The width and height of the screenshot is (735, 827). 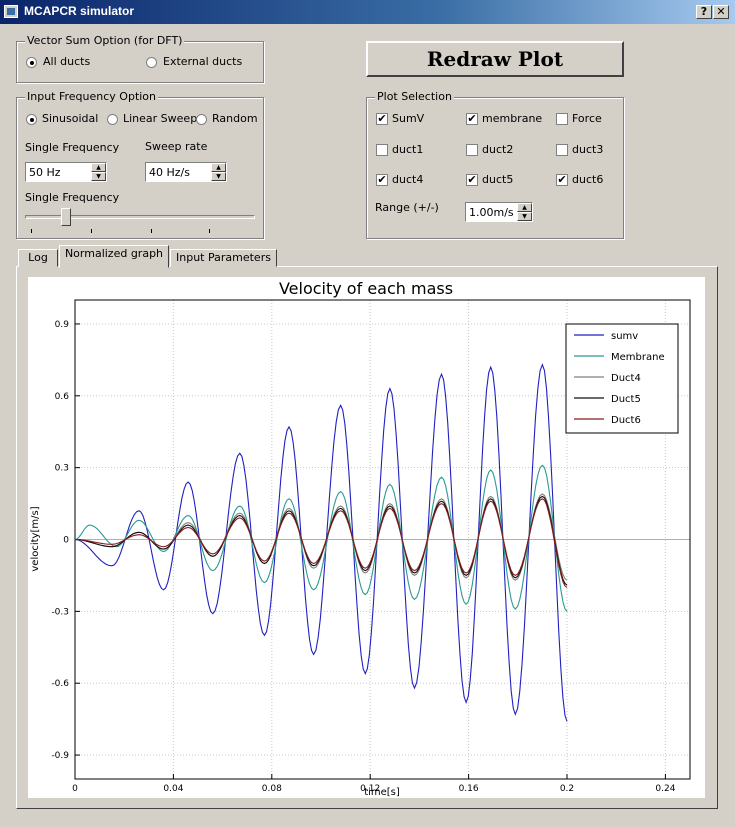 I want to click on tab-normalized-graph: Normalized graph, so click(x=114, y=256).